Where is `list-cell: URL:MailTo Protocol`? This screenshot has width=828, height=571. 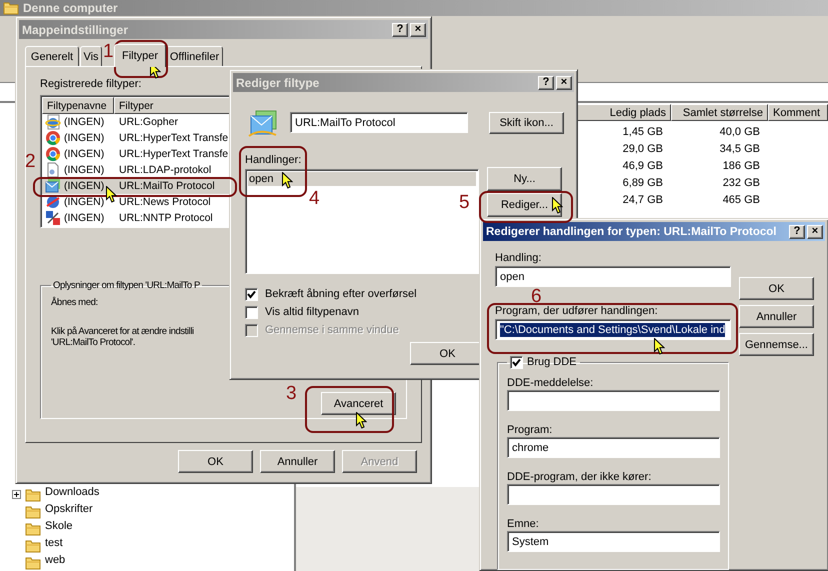 list-cell: URL:MailTo Protocol is located at coordinates (167, 186).